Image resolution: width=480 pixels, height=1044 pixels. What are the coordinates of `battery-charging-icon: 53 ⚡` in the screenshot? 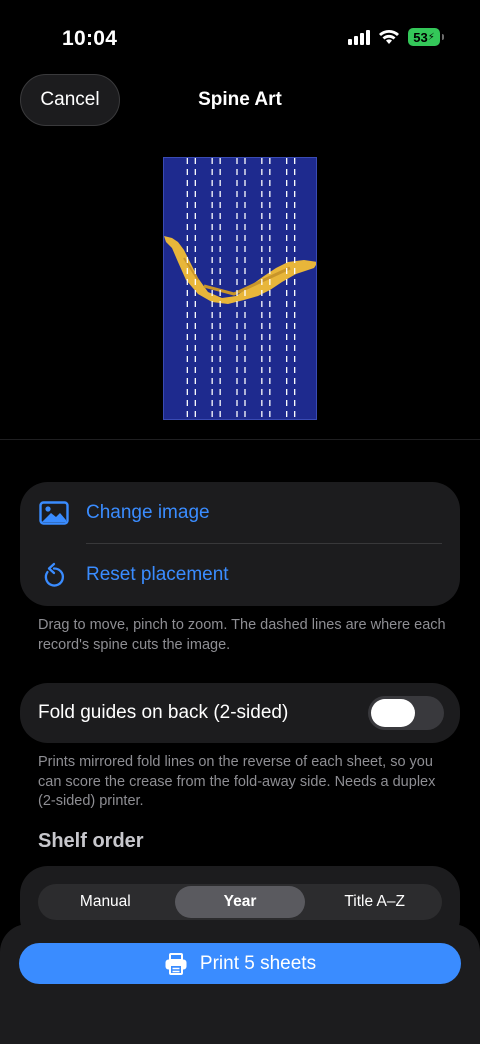 It's located at (426, 37).